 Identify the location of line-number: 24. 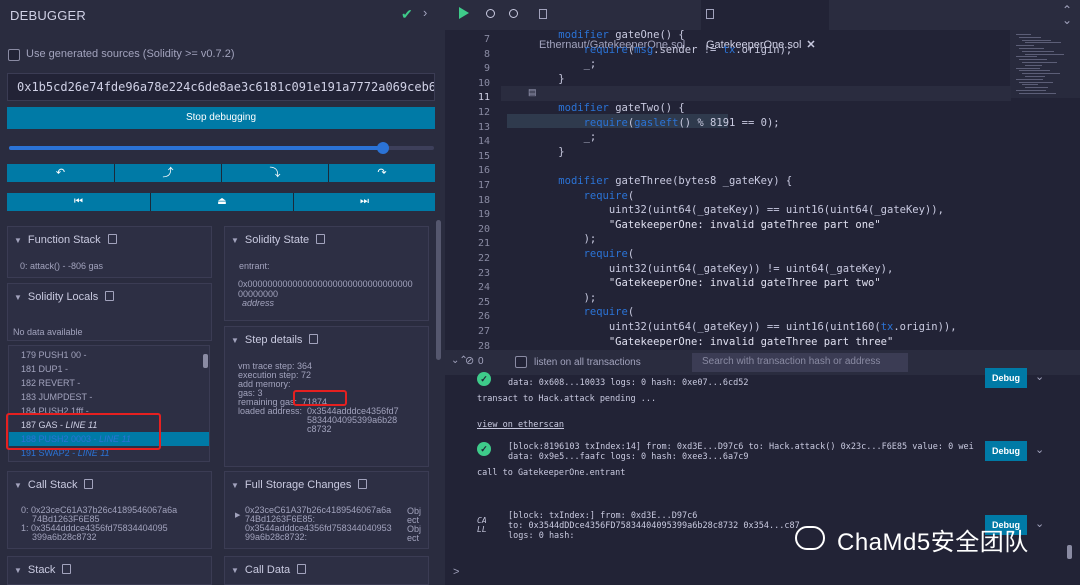
(484, 287).